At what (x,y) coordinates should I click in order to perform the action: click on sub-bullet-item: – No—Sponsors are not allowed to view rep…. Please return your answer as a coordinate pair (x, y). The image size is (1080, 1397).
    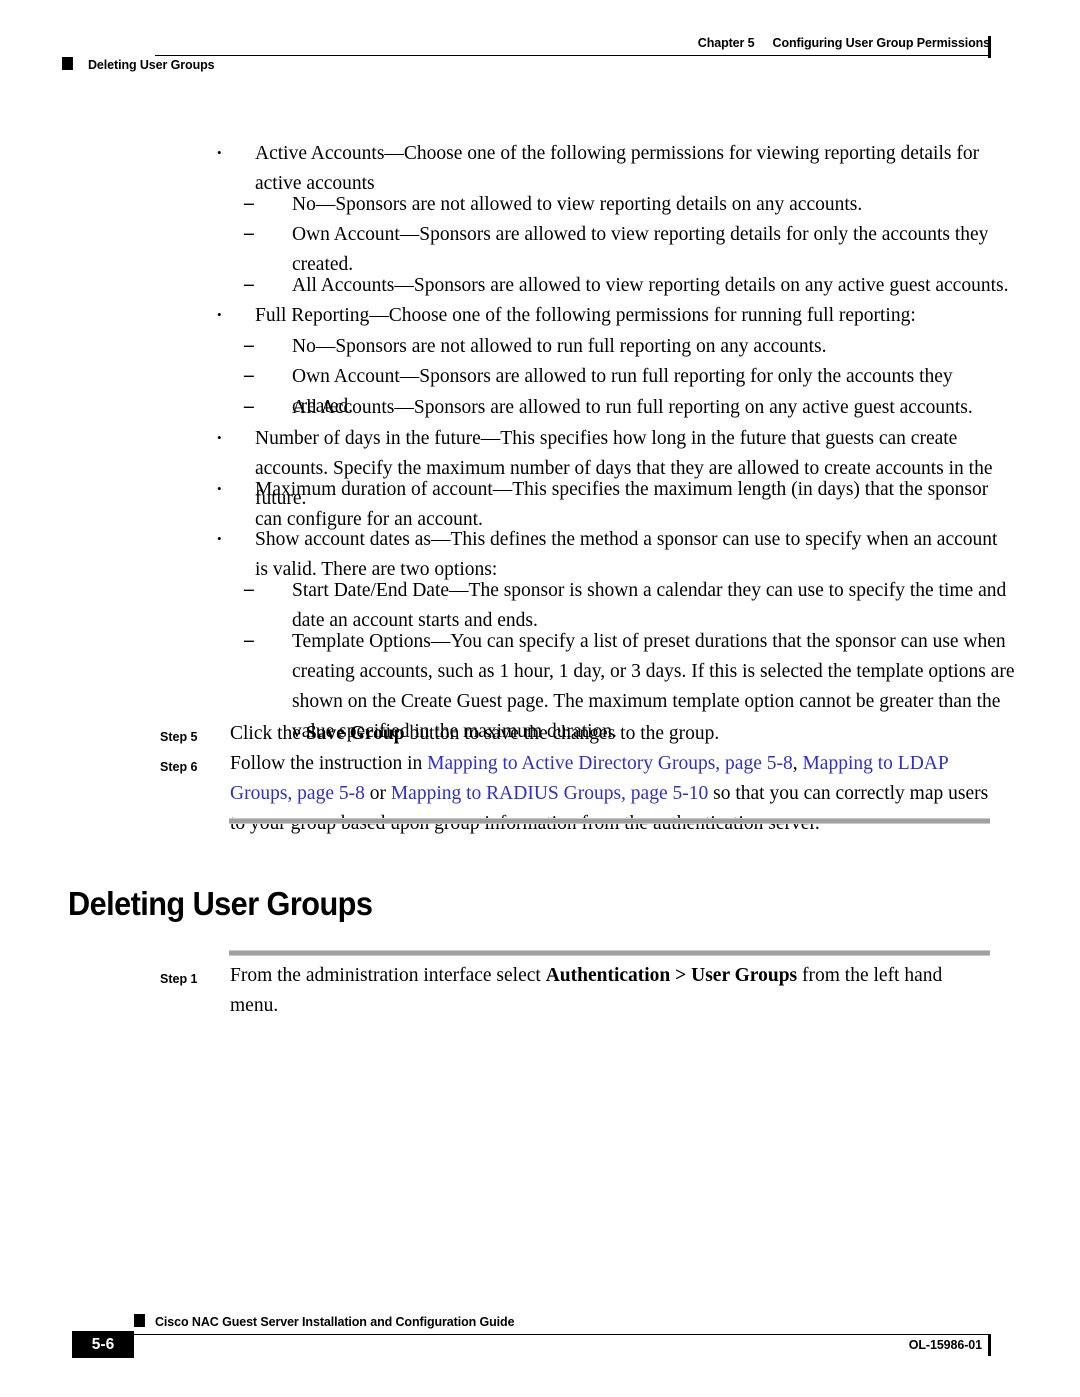
    Looking at the image, I should click on (630, 204).